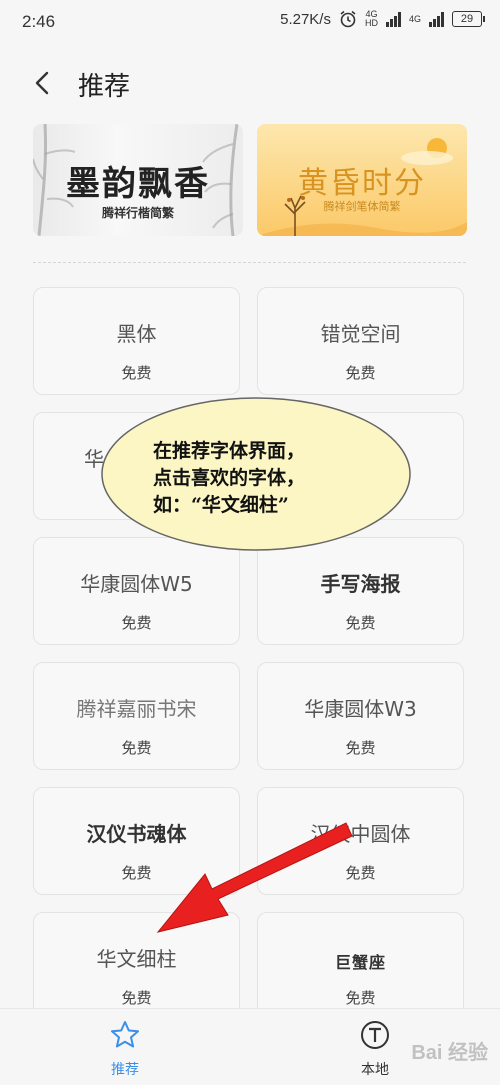 This screenshot has width=500, height=1085. Describe the element at coordinates (449, 1053) in the screenshot. I see `watermark: Bai 经验` at that location.